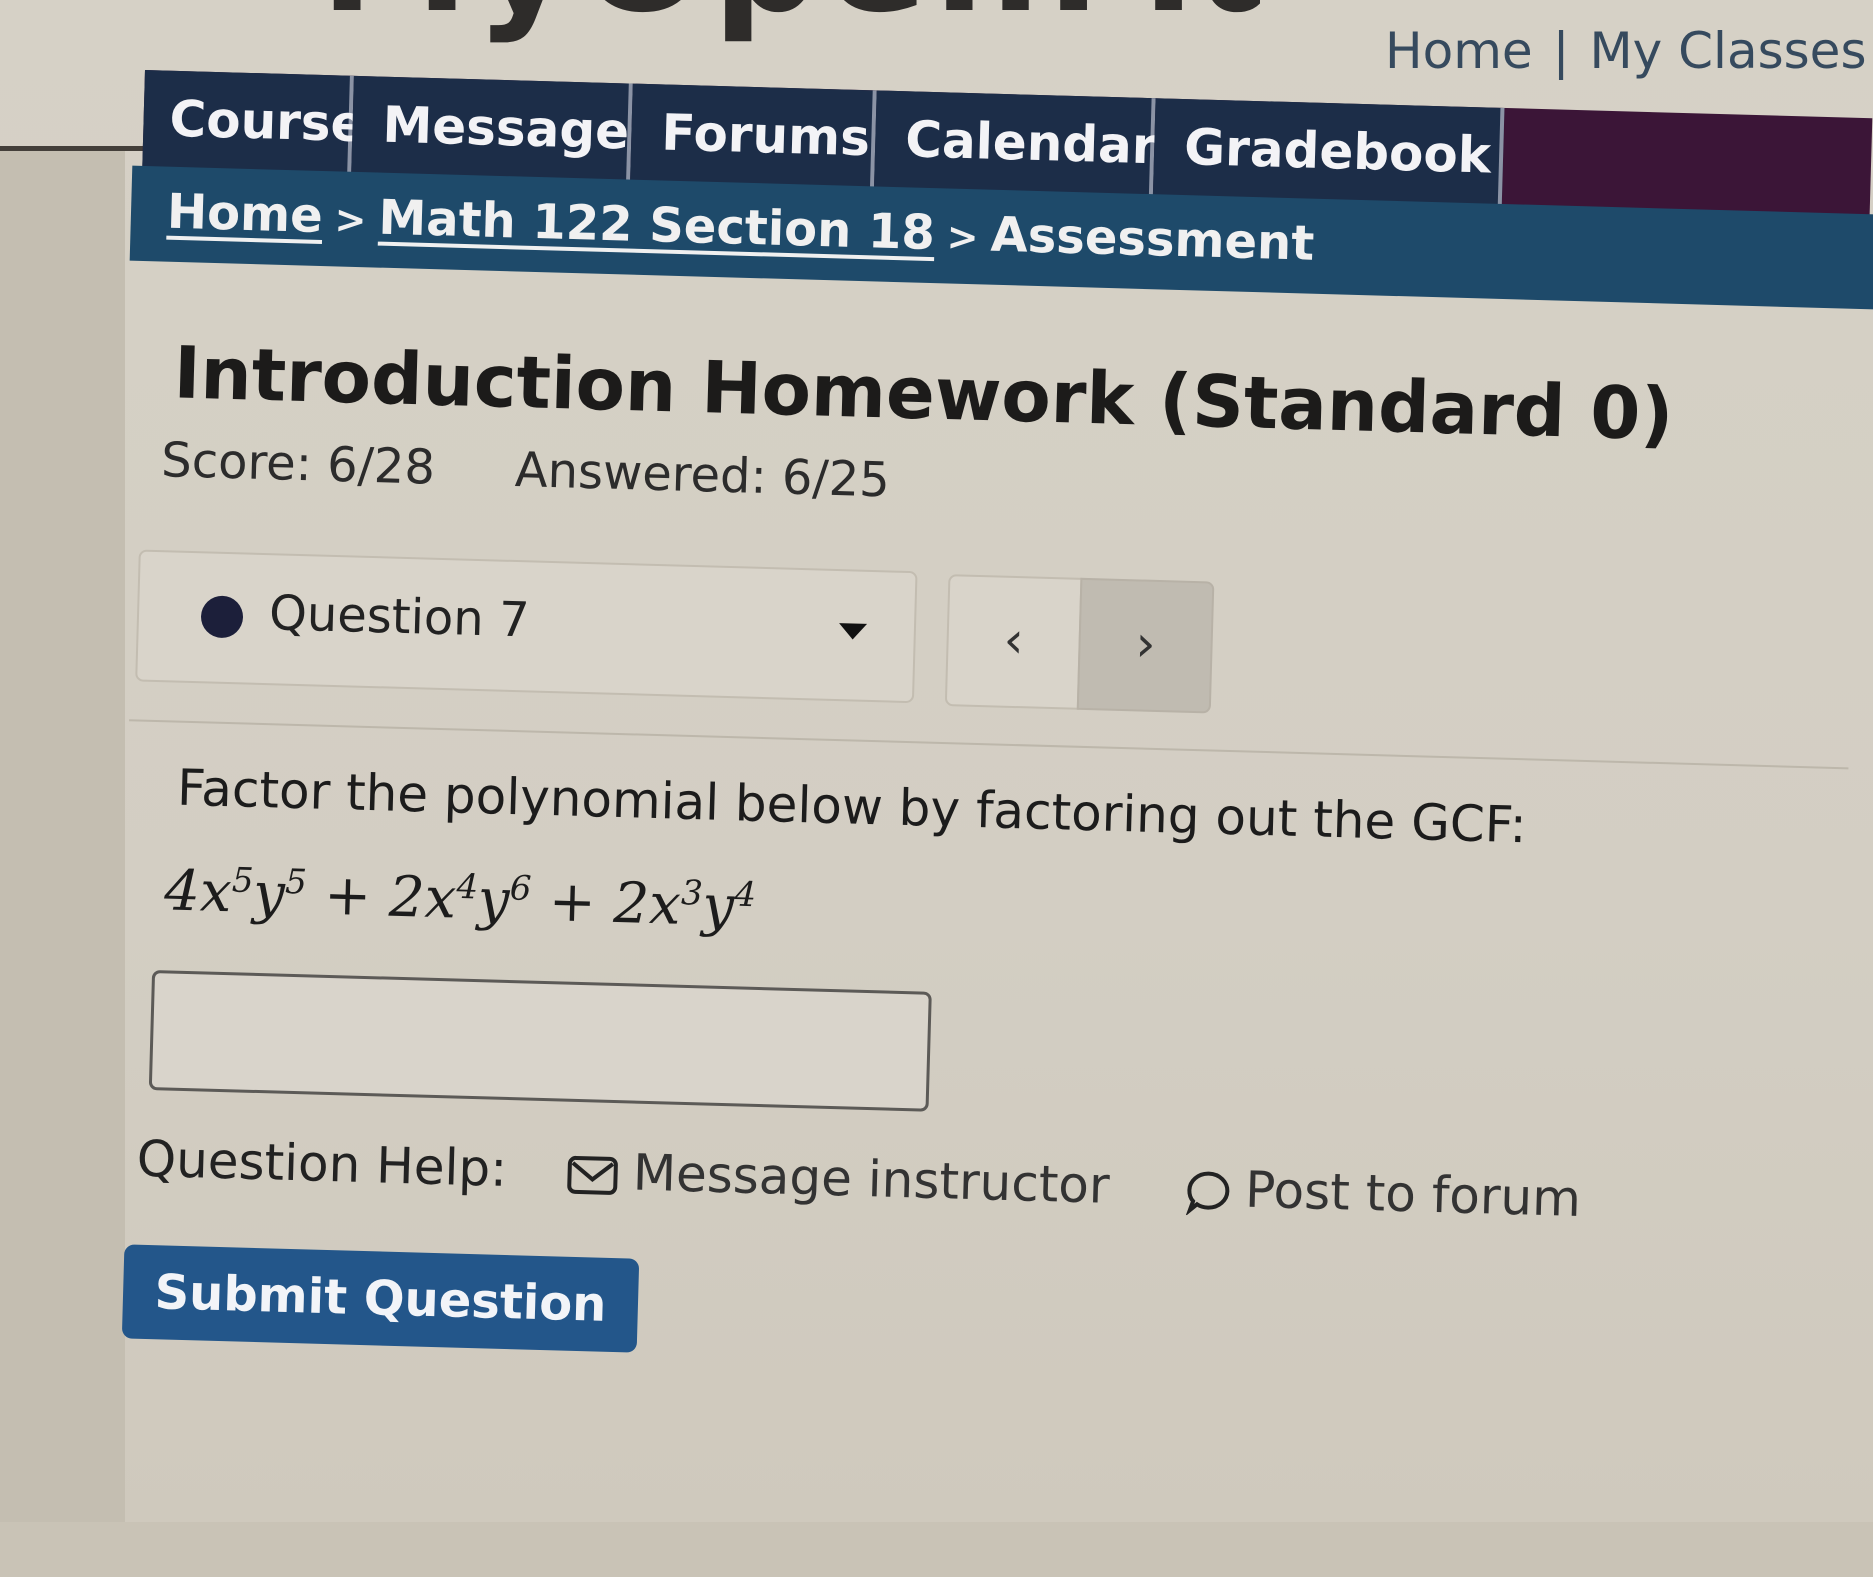 This screenshot has height=1577, width=1873. I want to click on post-to-forum-link: Post to forum, so click(1383, 1194).